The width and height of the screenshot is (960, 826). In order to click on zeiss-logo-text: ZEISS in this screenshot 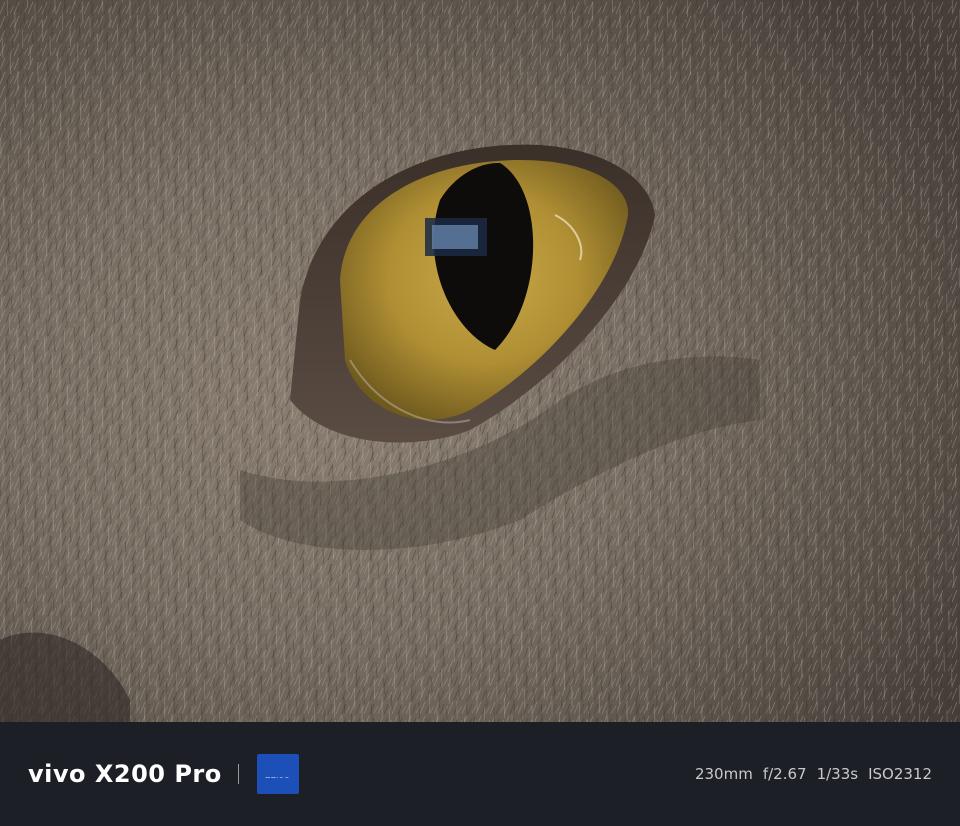, I will do `click(278, 774)`.